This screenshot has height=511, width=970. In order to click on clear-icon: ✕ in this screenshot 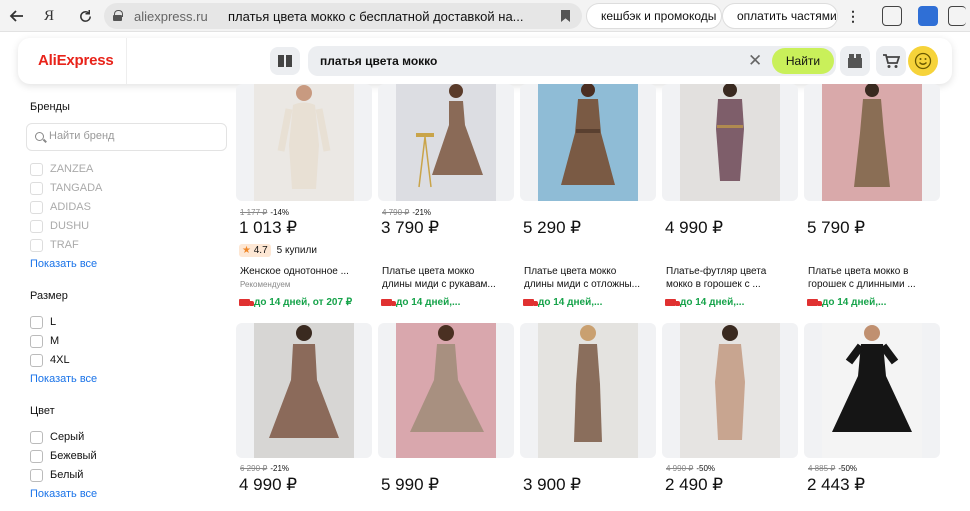, I will do `click(755, 61)`.